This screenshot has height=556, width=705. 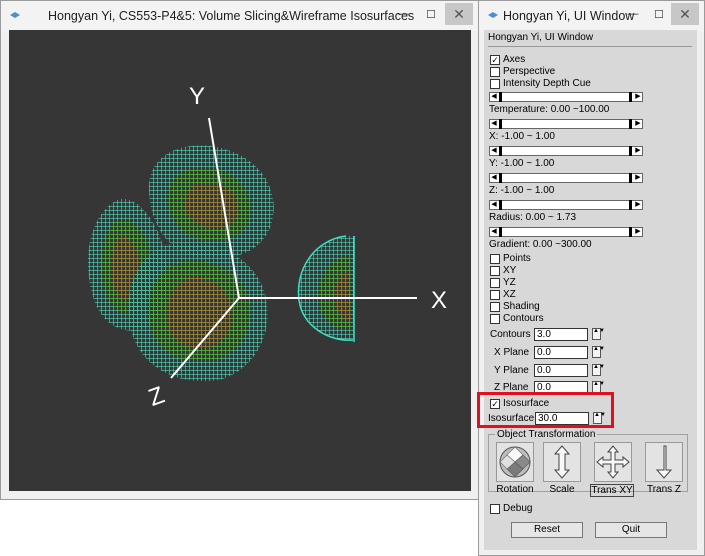 I want to click on debug-checkbox-label: Debug, so click(x=518, y=508).